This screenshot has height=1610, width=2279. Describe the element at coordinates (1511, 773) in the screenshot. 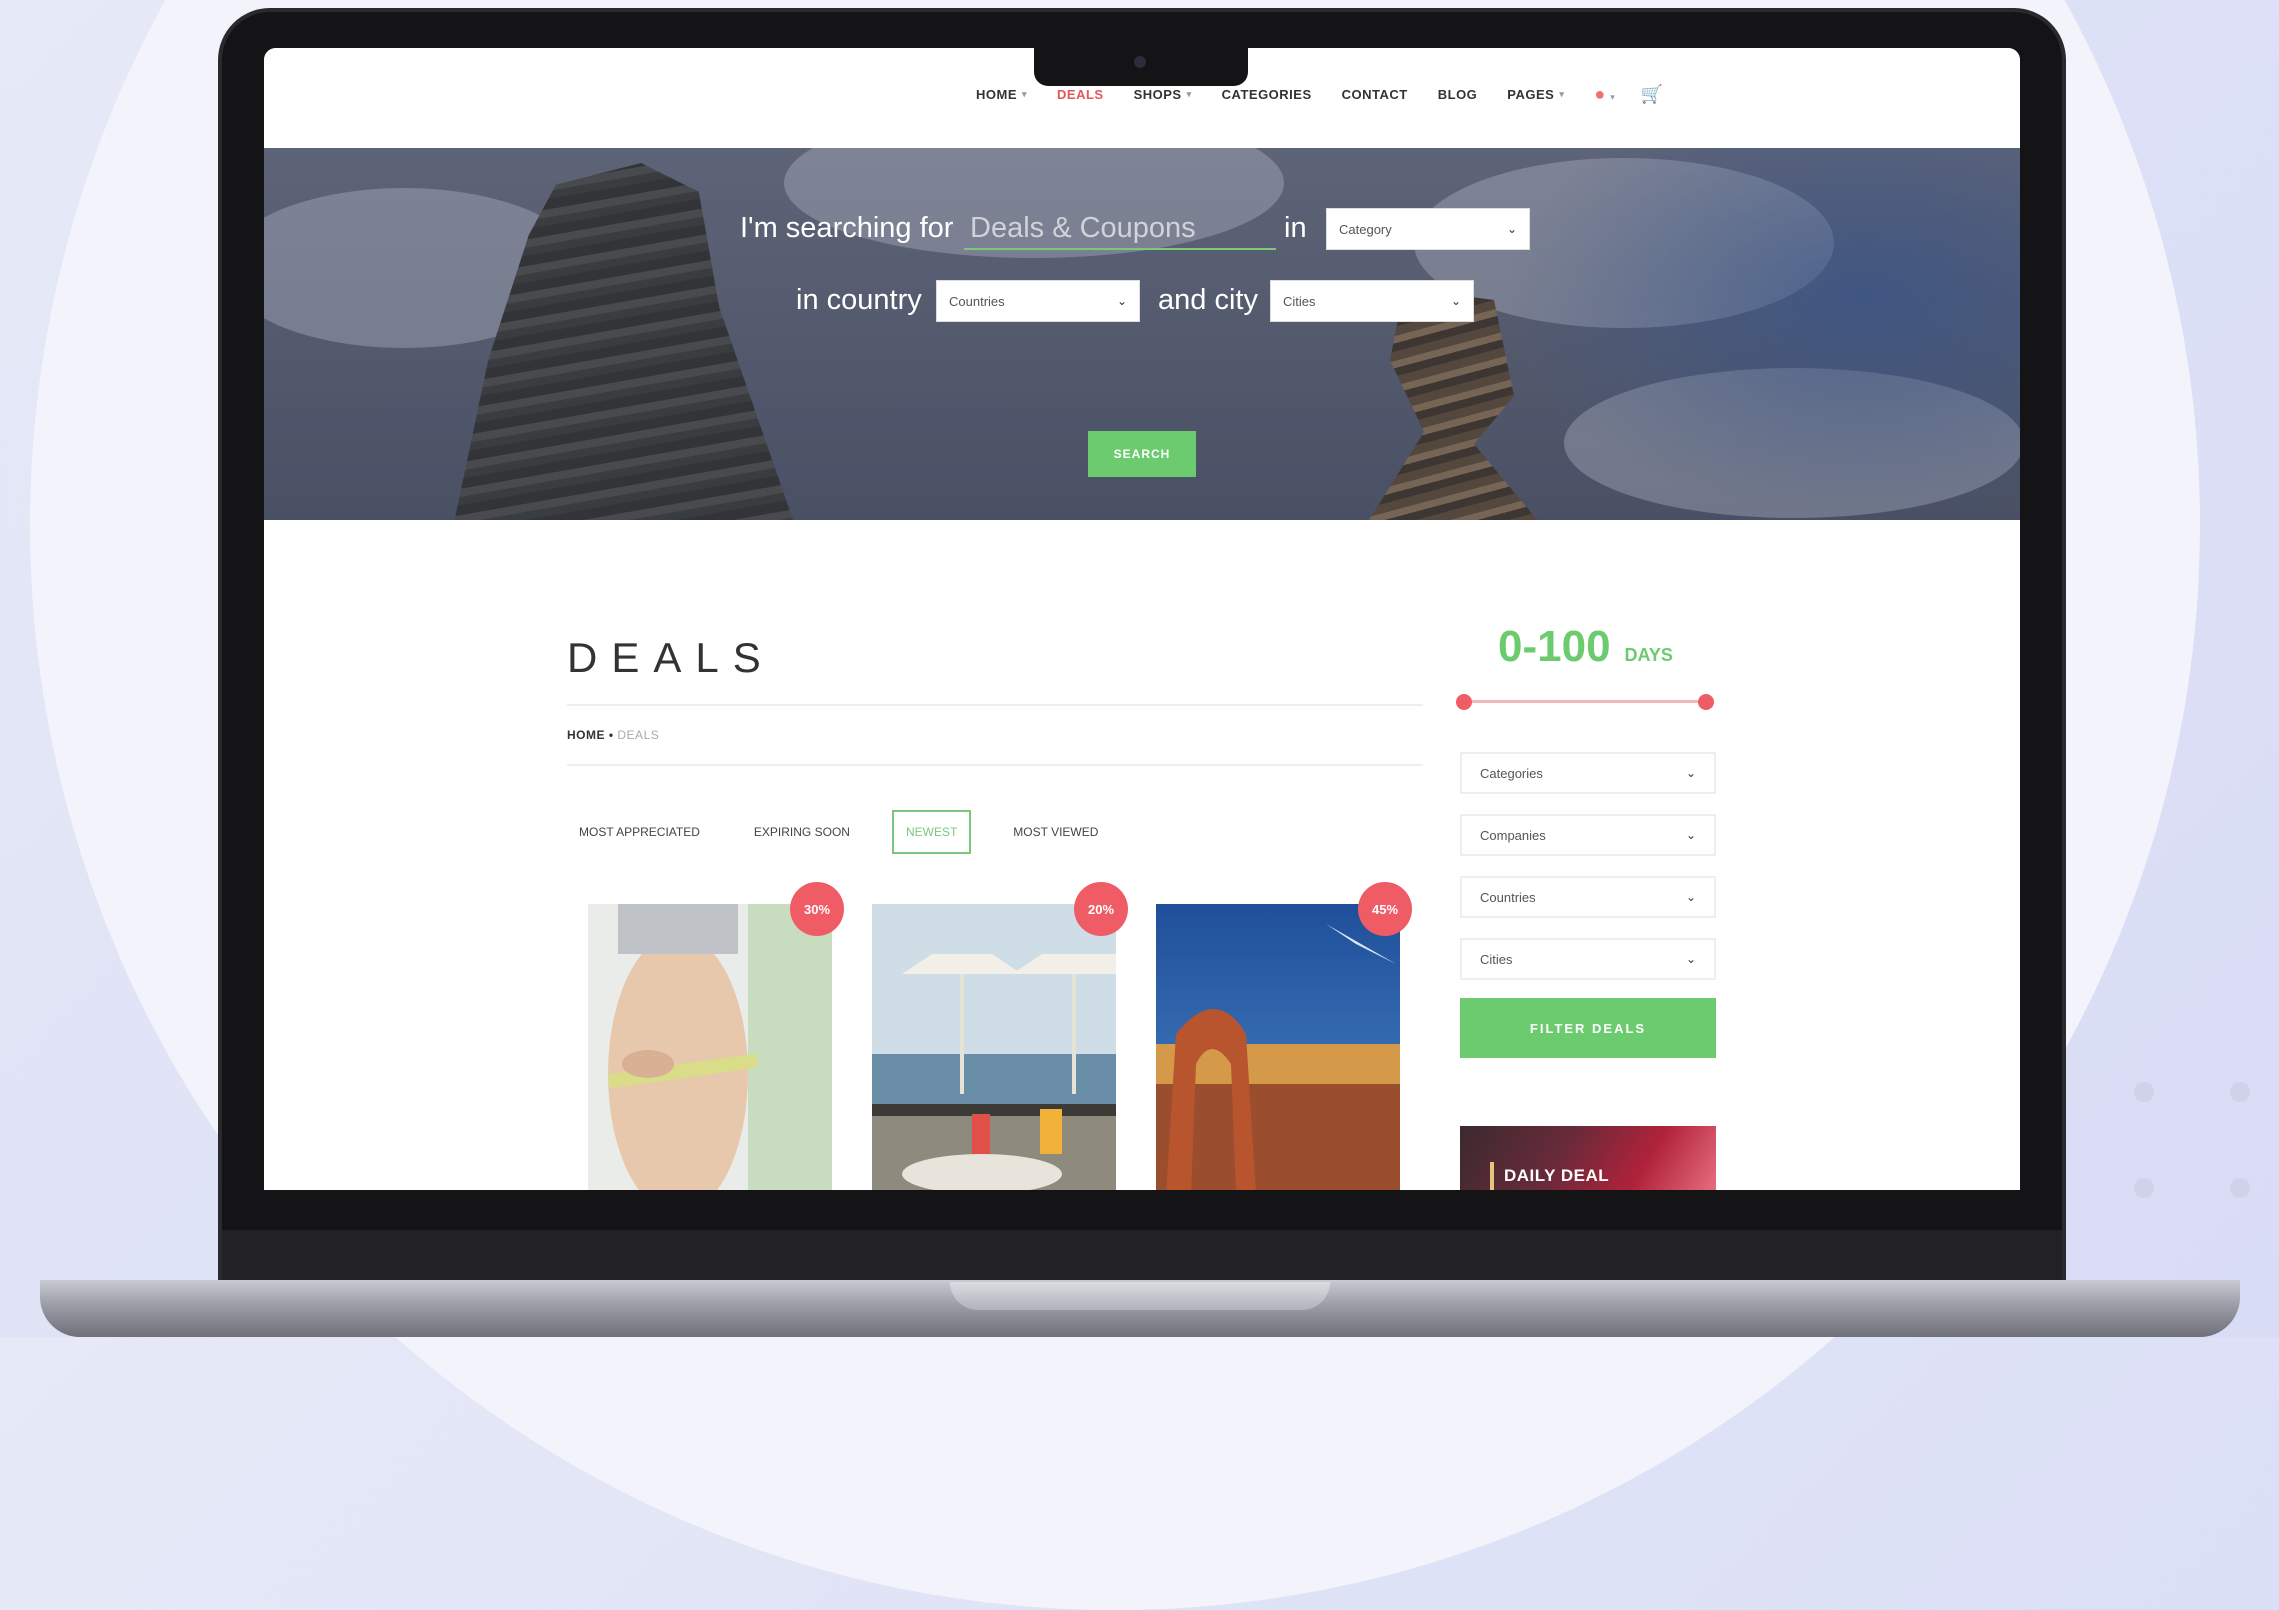

I see `select-value: Categories` at that location.